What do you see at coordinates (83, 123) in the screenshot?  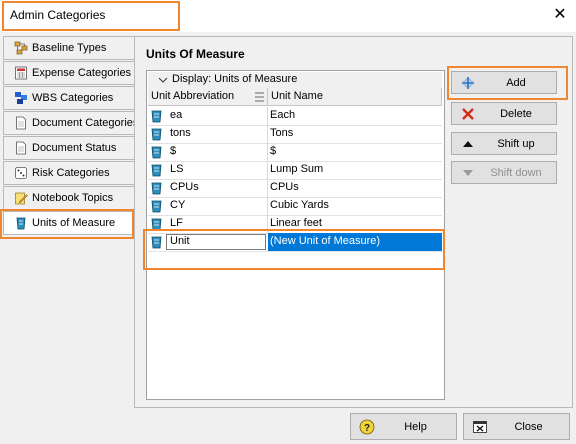 I see `sidebar-item-label: Document Categories` at bounding box center [83, 123].